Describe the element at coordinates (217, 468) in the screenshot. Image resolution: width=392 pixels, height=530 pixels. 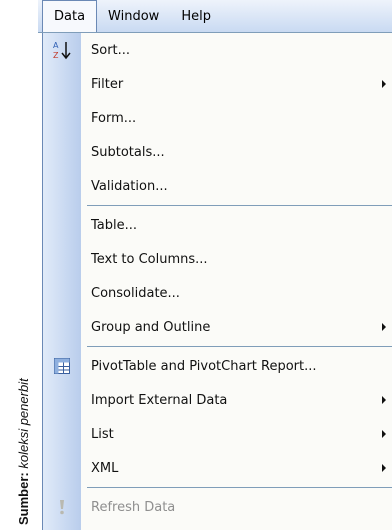
I see `menu-item-xml: XML` at that location.